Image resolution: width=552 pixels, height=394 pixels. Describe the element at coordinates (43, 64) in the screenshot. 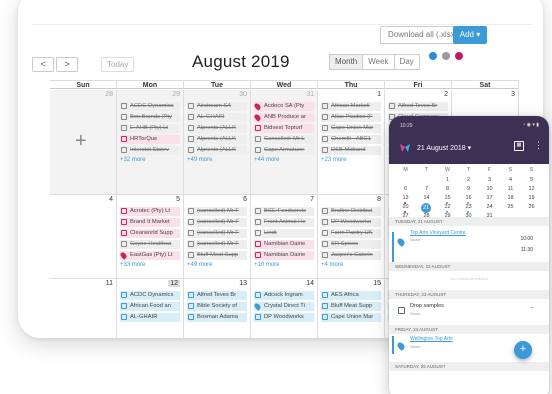

I see `prev-month-button: <` at that location.